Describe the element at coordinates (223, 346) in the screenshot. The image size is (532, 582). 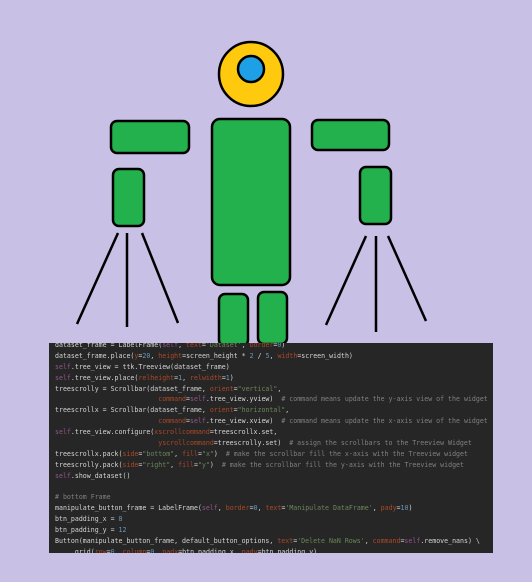
I see `code-token: 'Dataset'` at that location.